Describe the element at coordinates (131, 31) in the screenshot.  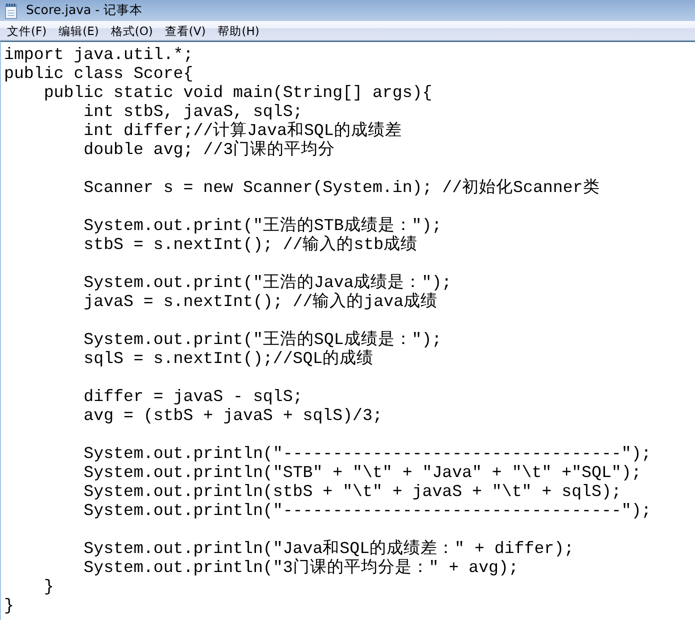
I see `menu-item: 格式(O)` at that location.